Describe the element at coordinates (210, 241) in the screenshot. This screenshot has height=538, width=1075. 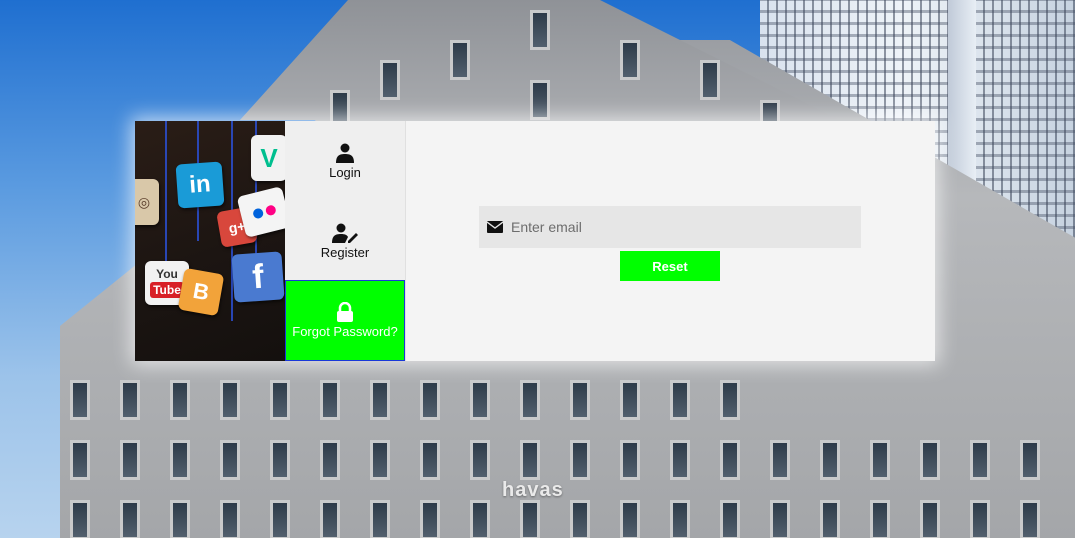
I see `social-media-photo: in V ◎ g+ You Tube B f` at that location.